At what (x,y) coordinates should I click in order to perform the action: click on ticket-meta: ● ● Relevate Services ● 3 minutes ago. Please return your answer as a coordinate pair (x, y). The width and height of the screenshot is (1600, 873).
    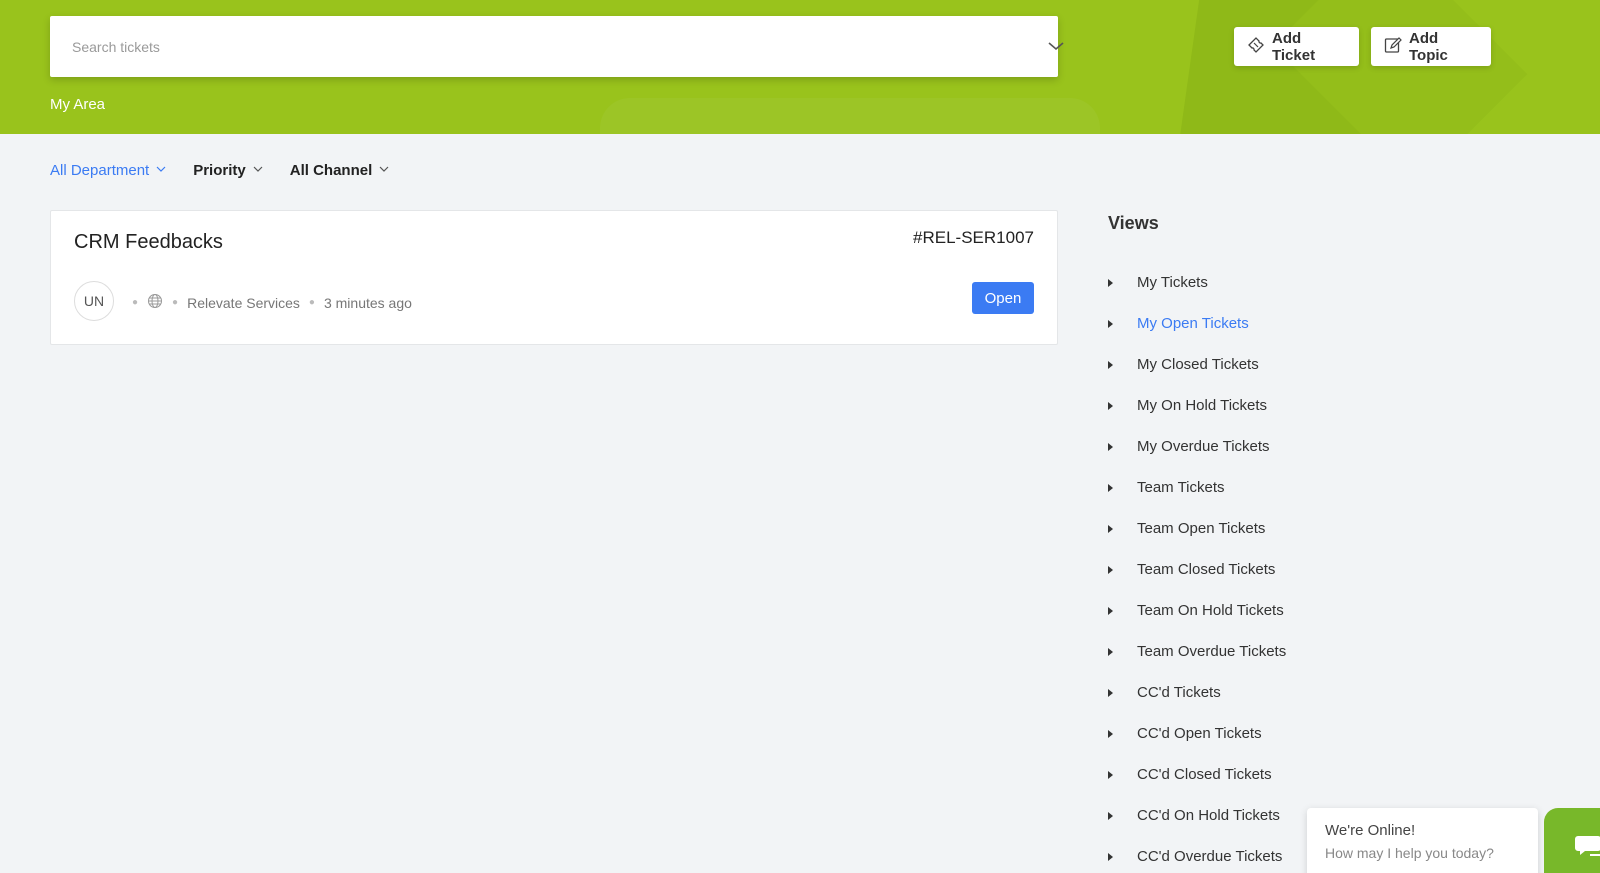
    Looking at the image, I should click on (267, 302).